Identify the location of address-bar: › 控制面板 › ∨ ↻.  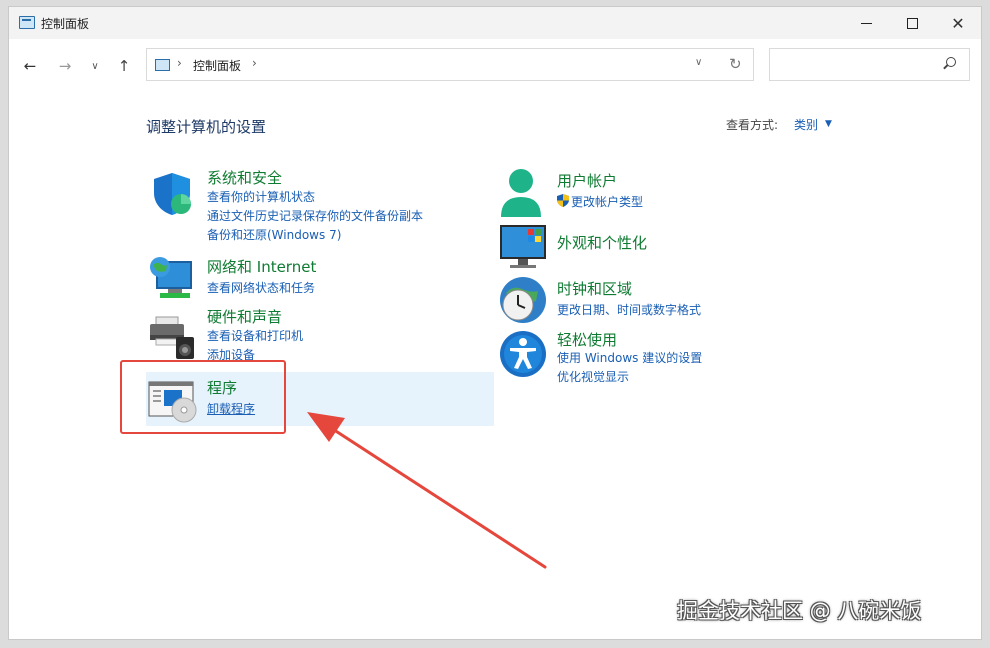
(450, 64).